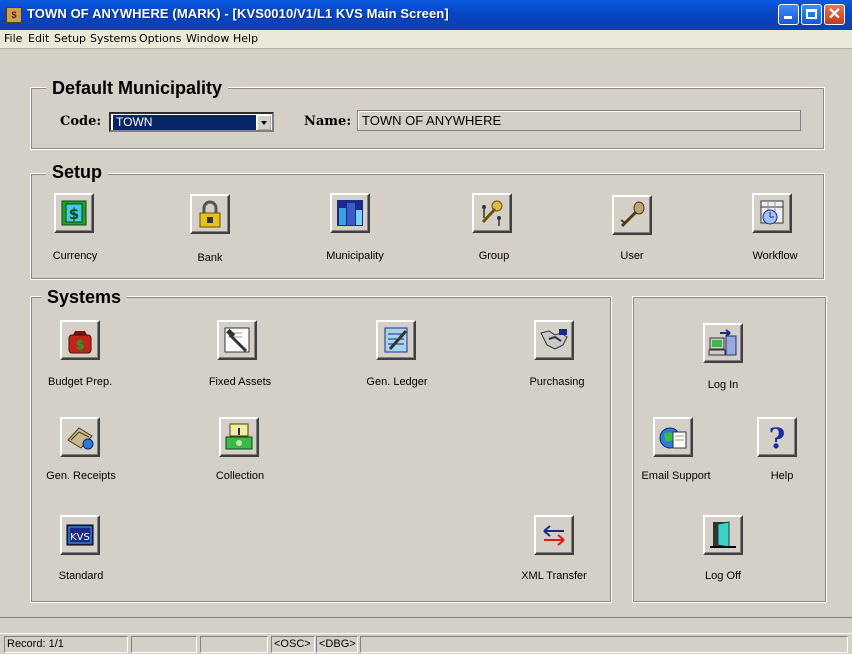  I want to click on budget-prep-label: Budget Prep., so click(80, 382).